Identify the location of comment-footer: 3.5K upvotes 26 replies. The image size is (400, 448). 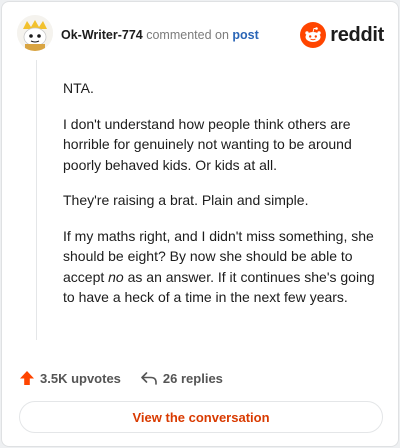
(121, 378).